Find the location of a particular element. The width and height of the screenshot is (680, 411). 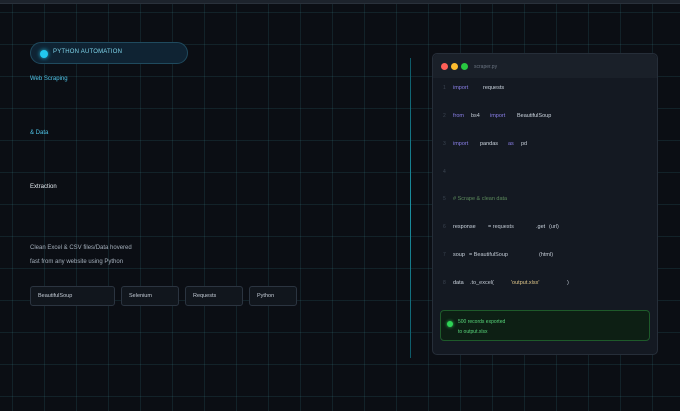

code-token: (html) is located at coordinates (546, 255).